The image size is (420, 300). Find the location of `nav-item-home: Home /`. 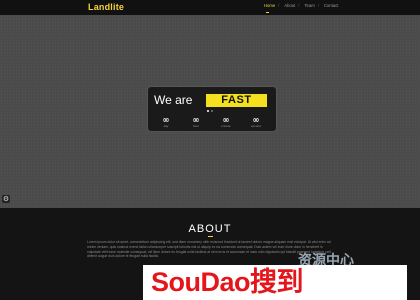

nav-item-home: Home / is located at coordinates (271, 5).